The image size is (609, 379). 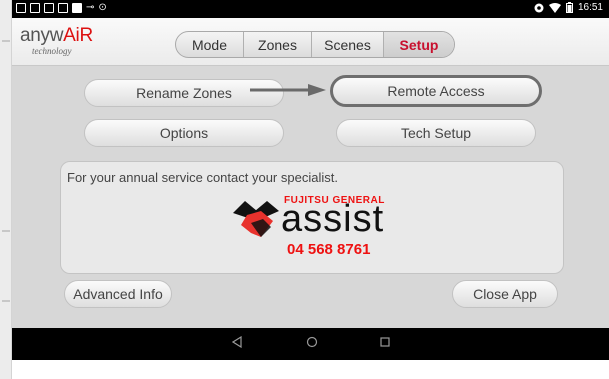 I want to click on system-nav-bar, so click(x=310, y=344).